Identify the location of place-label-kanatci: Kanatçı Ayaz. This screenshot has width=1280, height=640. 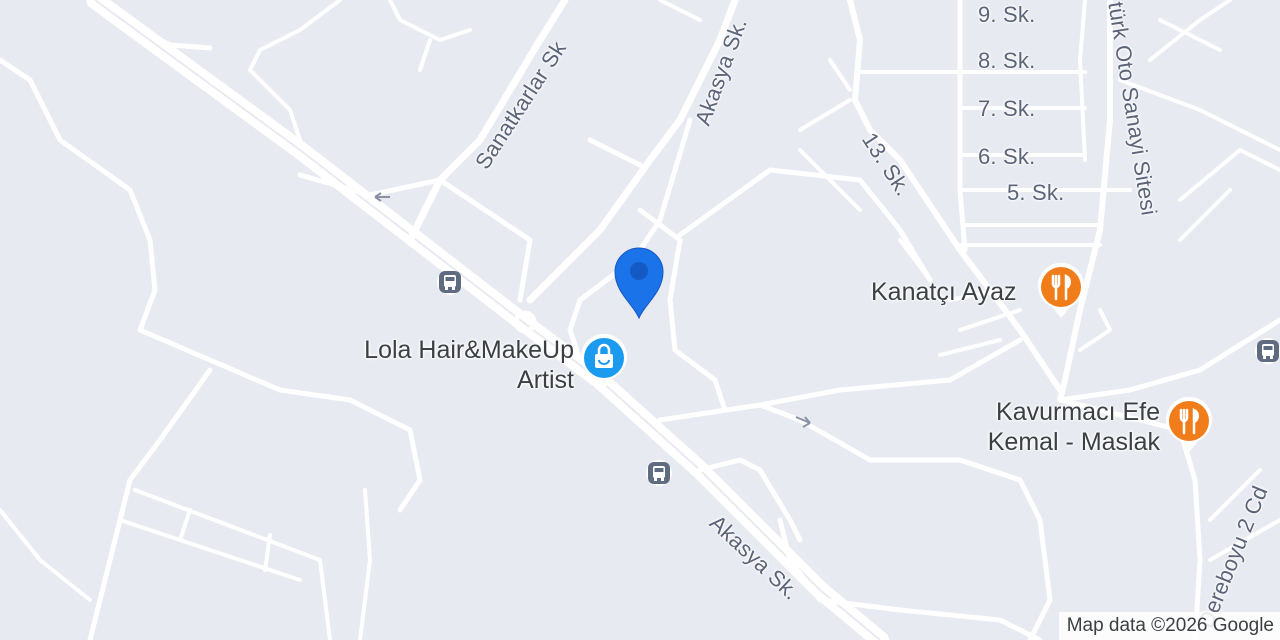
(943, 292).